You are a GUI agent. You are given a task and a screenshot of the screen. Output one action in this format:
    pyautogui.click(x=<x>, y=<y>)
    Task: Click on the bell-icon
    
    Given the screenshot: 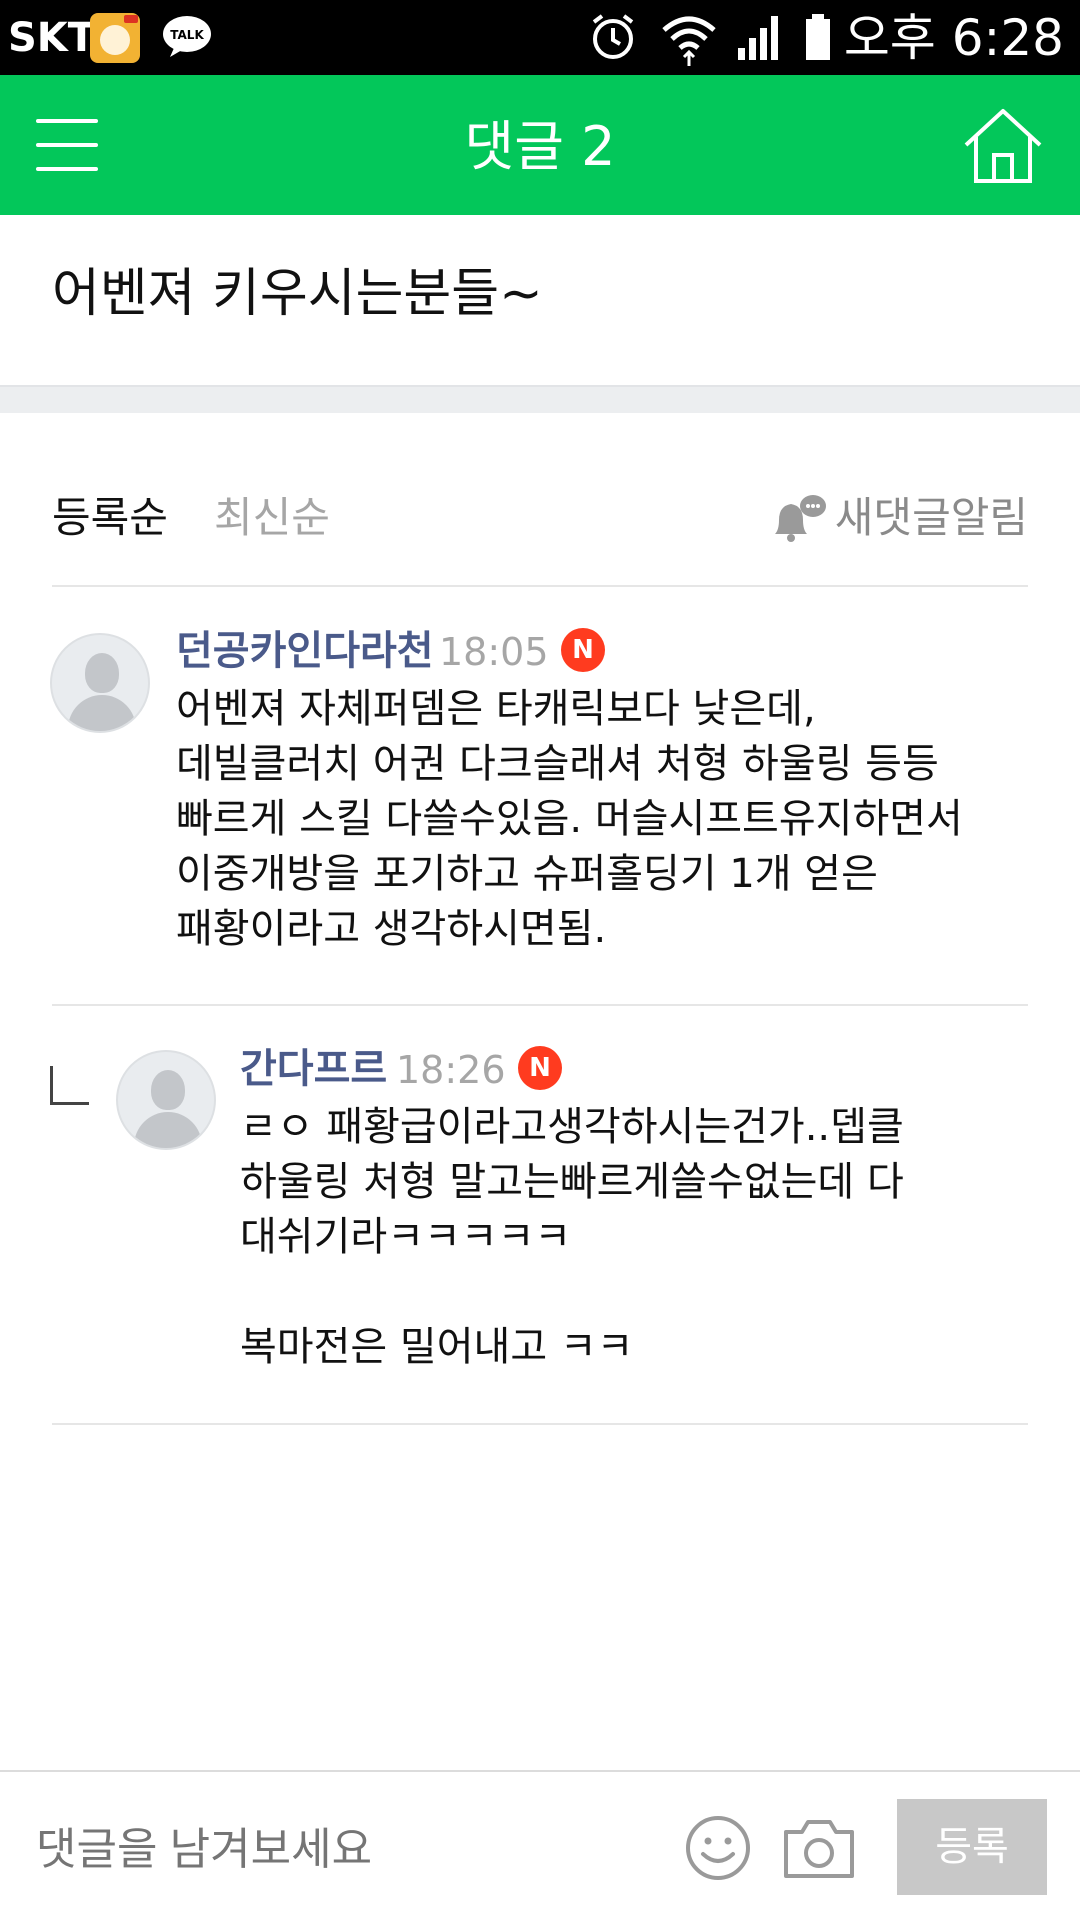 What is the action you would take?
    pyautogui.click(x=800, y=518)
    